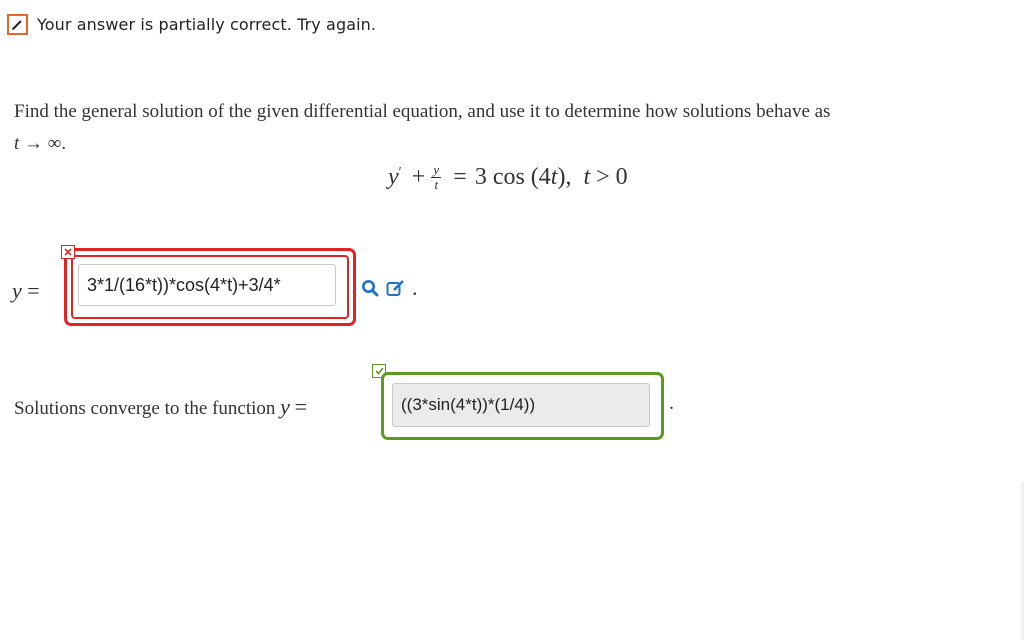 This screenshot has width=1024, height=640. Describe the element at coordinates (33, 290) in the screenshot. I see `answer1-eq: =` at that location.